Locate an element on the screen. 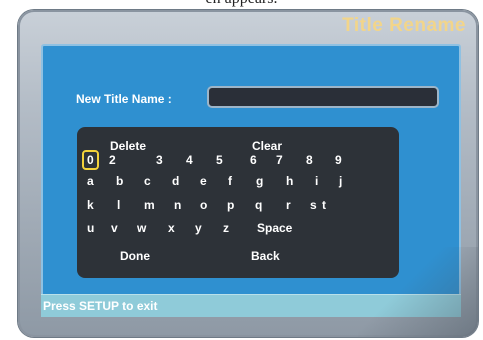 The image size is (483, 340). screen-title: Title Rename is located at coordinates (404, 25).